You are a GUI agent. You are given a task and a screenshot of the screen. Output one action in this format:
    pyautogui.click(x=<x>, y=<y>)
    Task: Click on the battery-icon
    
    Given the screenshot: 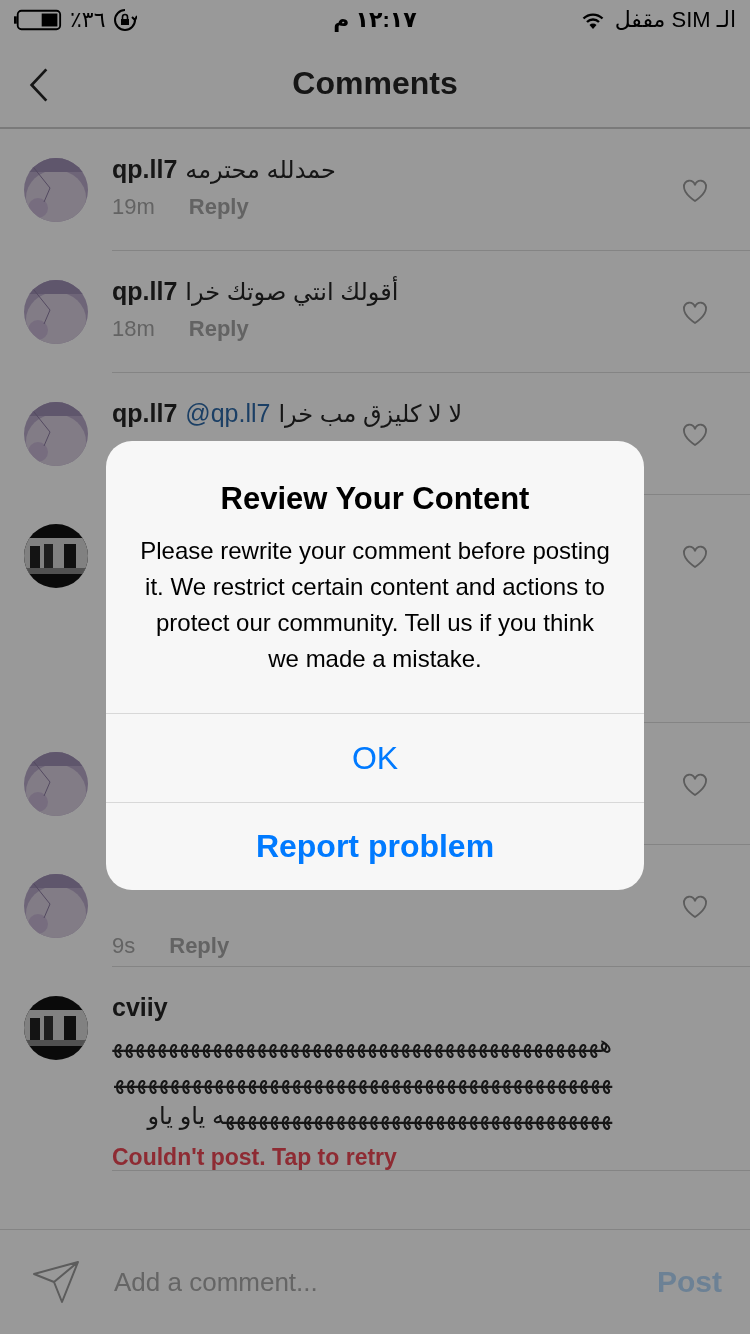 What is the action you would take?
    pyautogui.click(x=38, y=20)
    